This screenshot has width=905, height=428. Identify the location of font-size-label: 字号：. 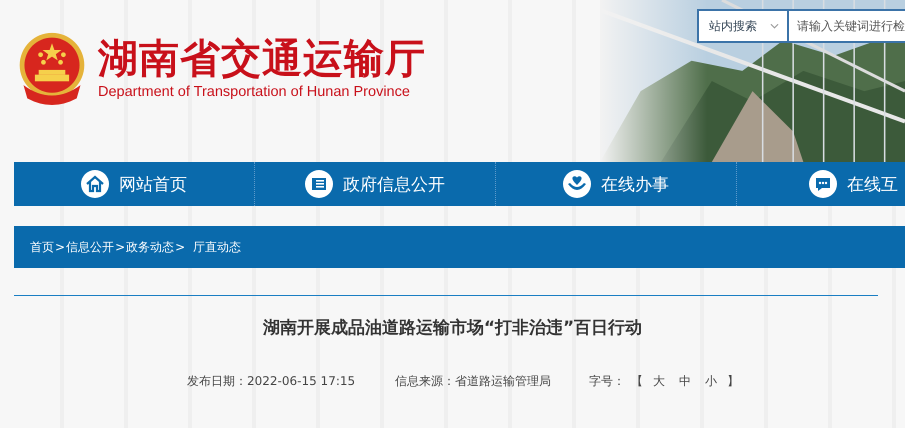
(607, 381).